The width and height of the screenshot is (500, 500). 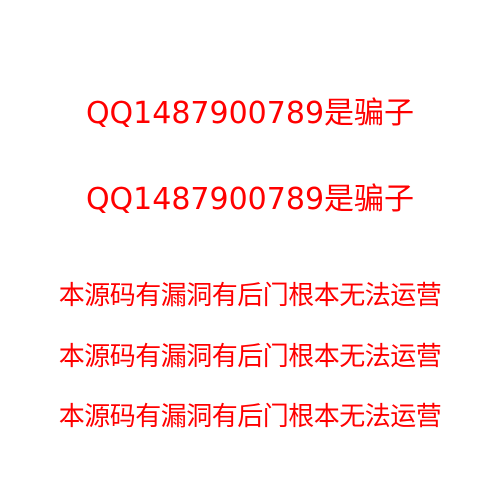 I want to click on backdoor-warning-line-3: 本源码有漏洞有后门根本无法运营, so click(x=250, y=417).